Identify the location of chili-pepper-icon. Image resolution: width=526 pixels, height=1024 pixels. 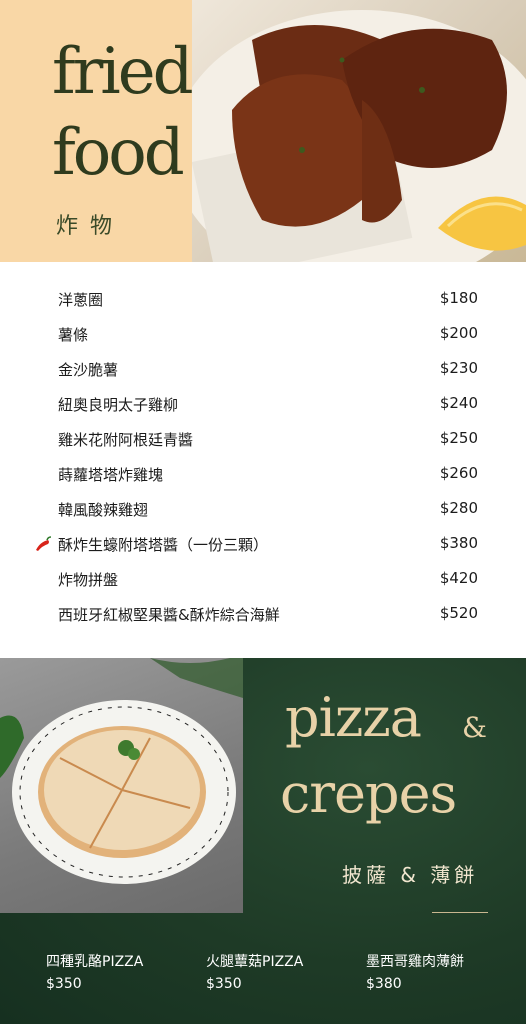
(44, 543).